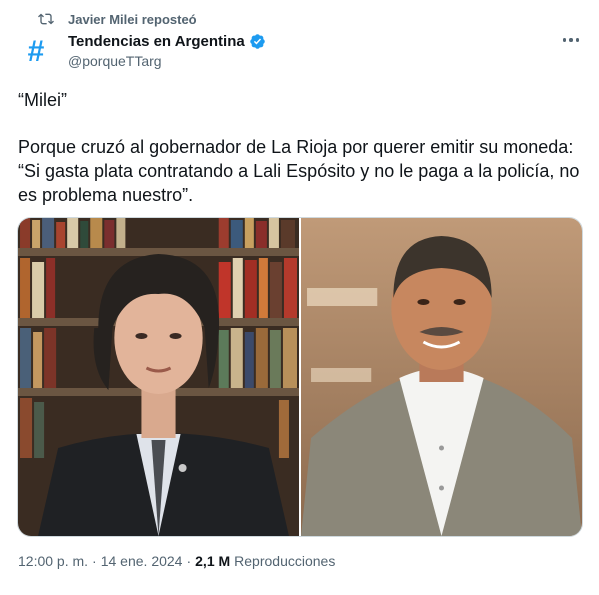 Image resolution: width=599 pixels, height=595 pixels. Describe the element at coordinates (285, 561) in the screenshot. I see `views-label: Reproducciones` at that location.